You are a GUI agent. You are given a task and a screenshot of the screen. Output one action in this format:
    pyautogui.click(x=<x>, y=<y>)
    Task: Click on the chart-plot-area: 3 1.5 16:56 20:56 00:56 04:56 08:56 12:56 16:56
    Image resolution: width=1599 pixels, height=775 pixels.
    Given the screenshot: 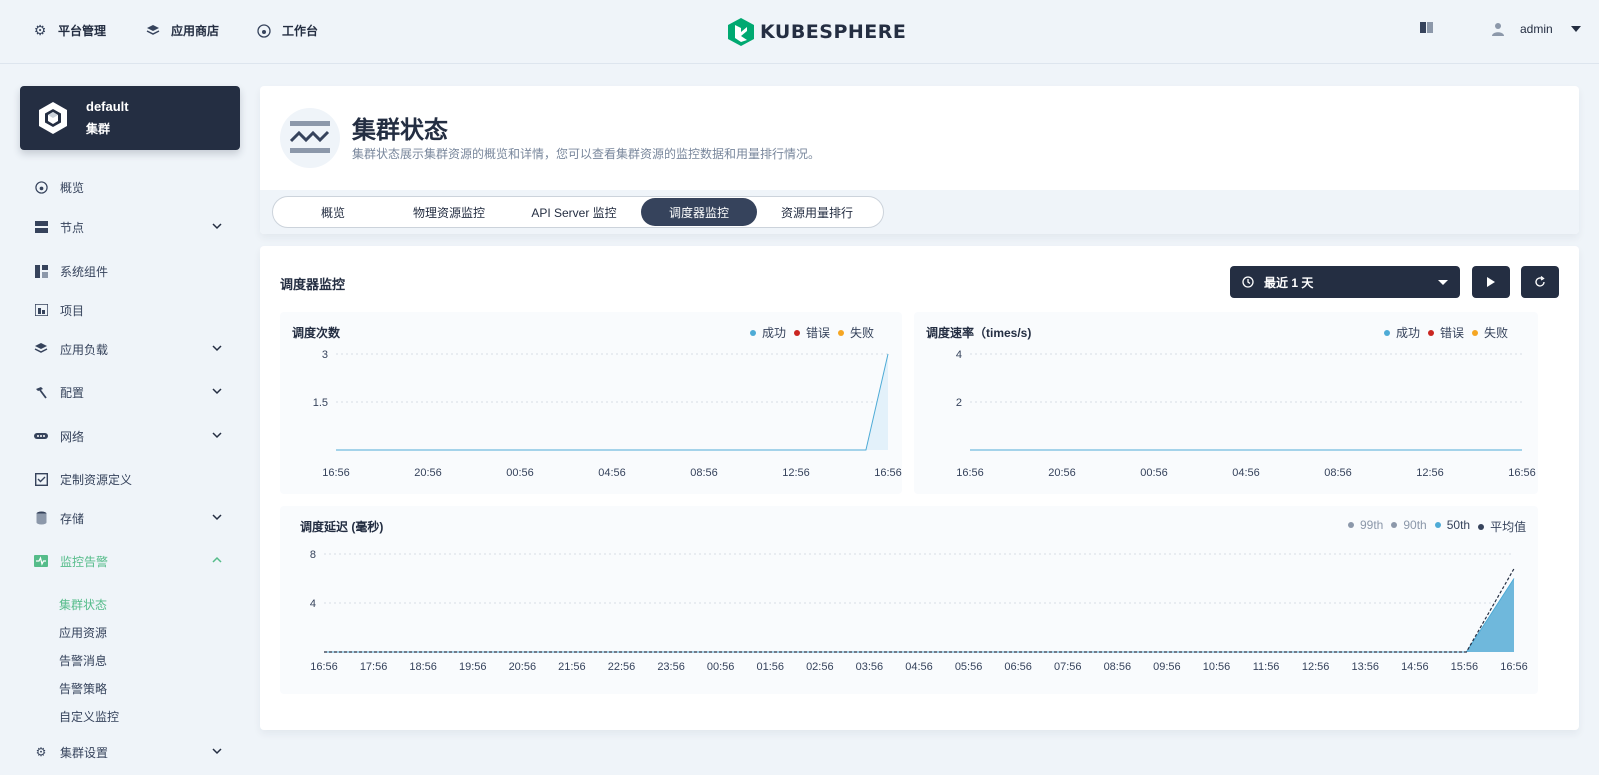 What is the action you would take?
    pyautogui.click(x=607, y=414)
    